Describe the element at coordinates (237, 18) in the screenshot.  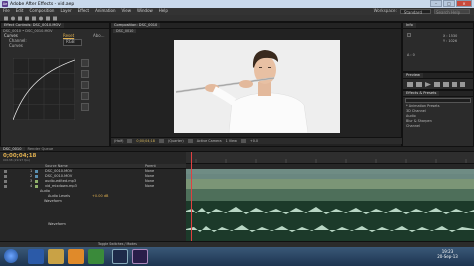
I see `tools-bar` at that location.